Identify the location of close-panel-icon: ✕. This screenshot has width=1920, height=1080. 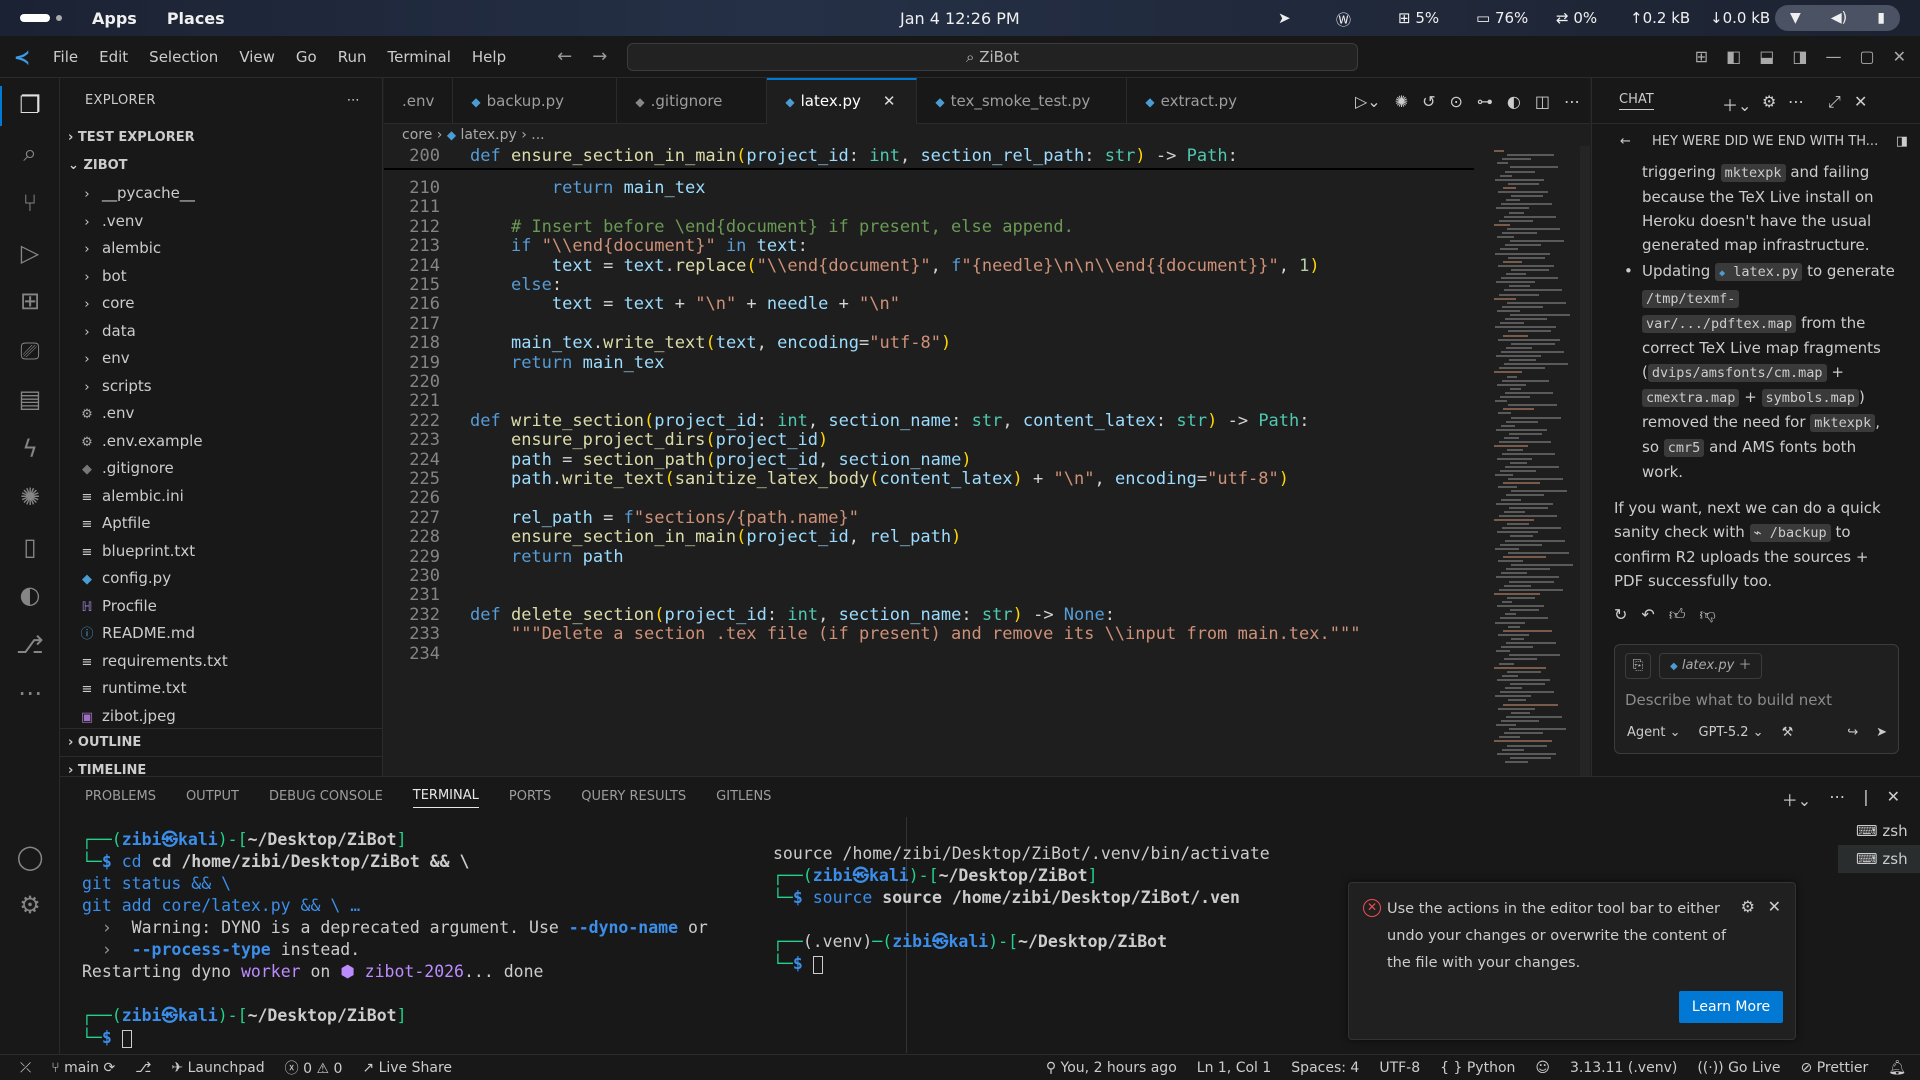
(1893, 799).